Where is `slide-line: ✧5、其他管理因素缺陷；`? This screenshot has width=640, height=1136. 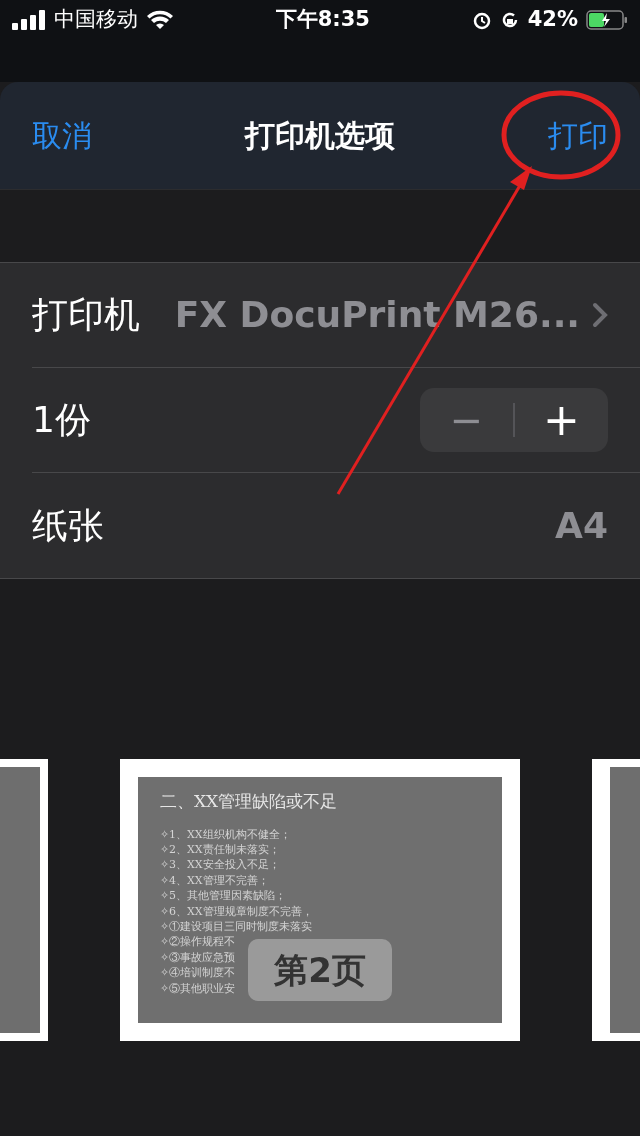
slide-line: ✧5、其他管理因素缺陷； is located at coordinates (223, 896).